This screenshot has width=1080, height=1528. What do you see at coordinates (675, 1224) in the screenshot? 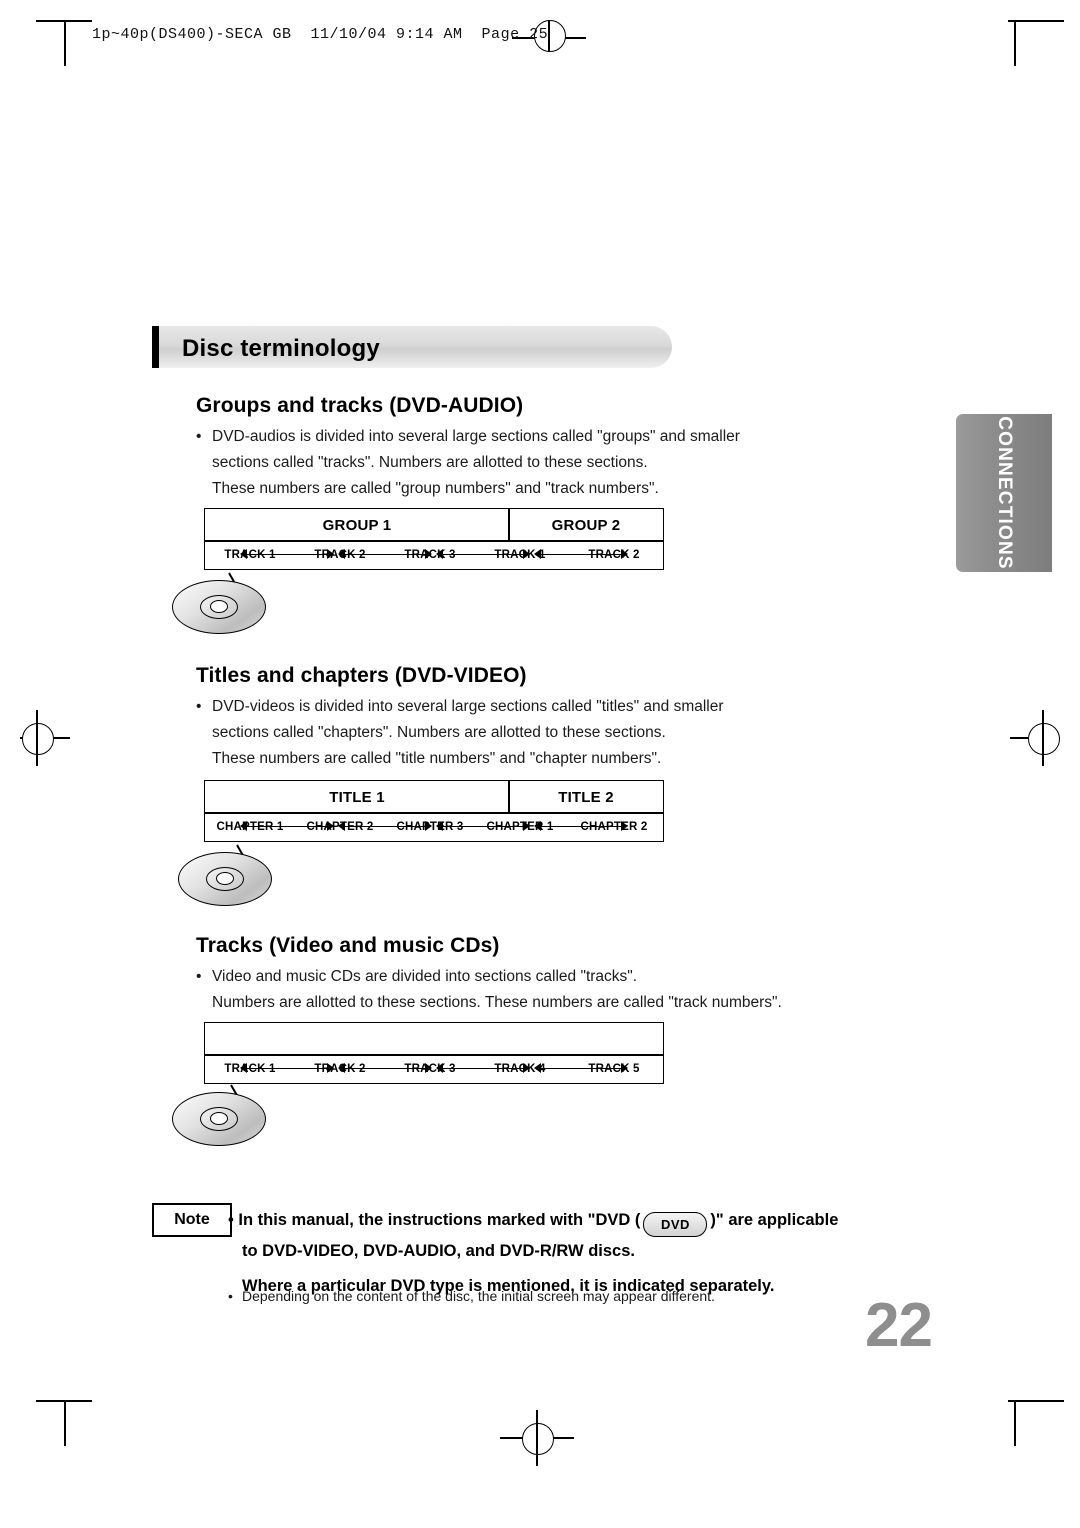
I see `dvd-pill-badge: DVD` at bounding box center [675, 1224].